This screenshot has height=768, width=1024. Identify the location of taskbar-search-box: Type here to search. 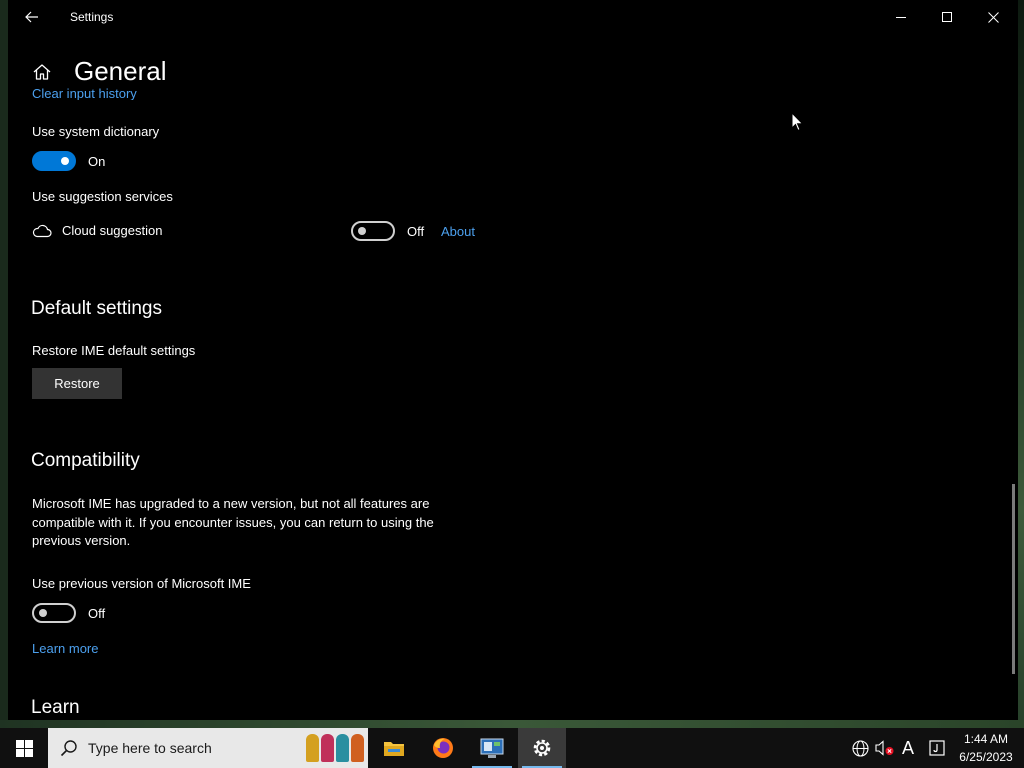
(208, 748).